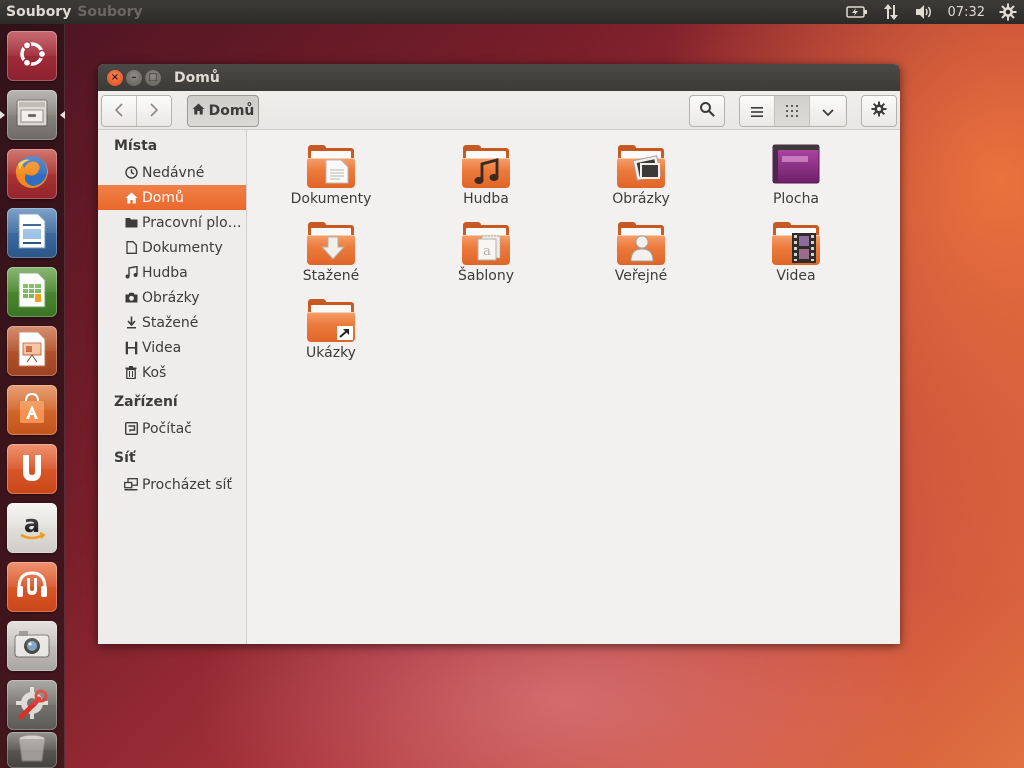 The image size is (1024, 768). Describe the element at coordinates (131, 248) in the screenshot. I see `document-icon` at that location.